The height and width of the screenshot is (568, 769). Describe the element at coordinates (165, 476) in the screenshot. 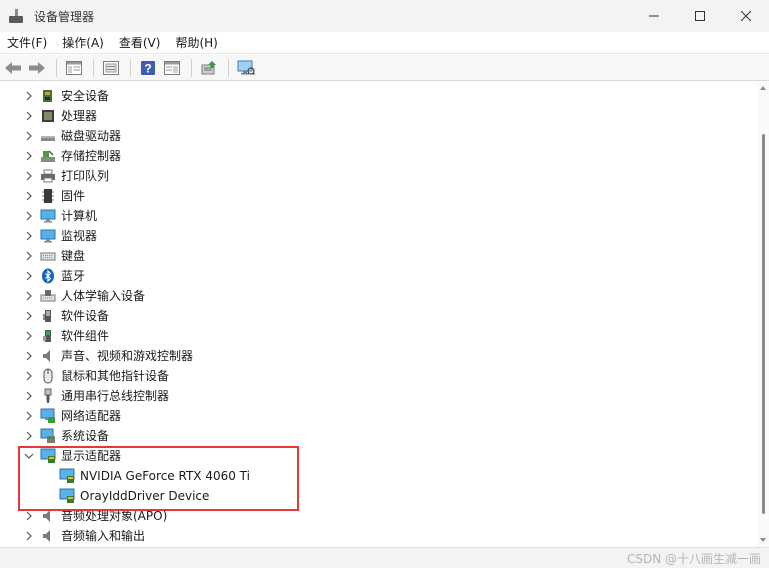

I see `tree-label: NVIDIA GeForce RTX 4060 Ti` at that location.